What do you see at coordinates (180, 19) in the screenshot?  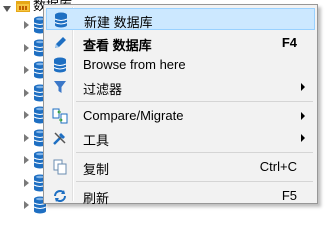 I see `menu-item-new-database: 新建 数据库` at bounding box center [180, 19].